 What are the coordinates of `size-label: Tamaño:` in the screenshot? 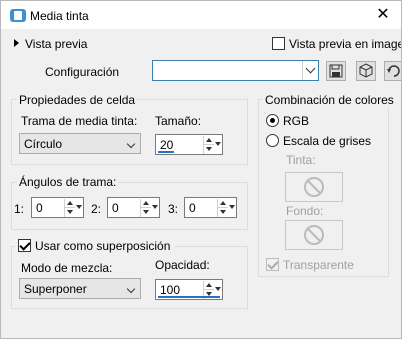 It's located at (178, 121).